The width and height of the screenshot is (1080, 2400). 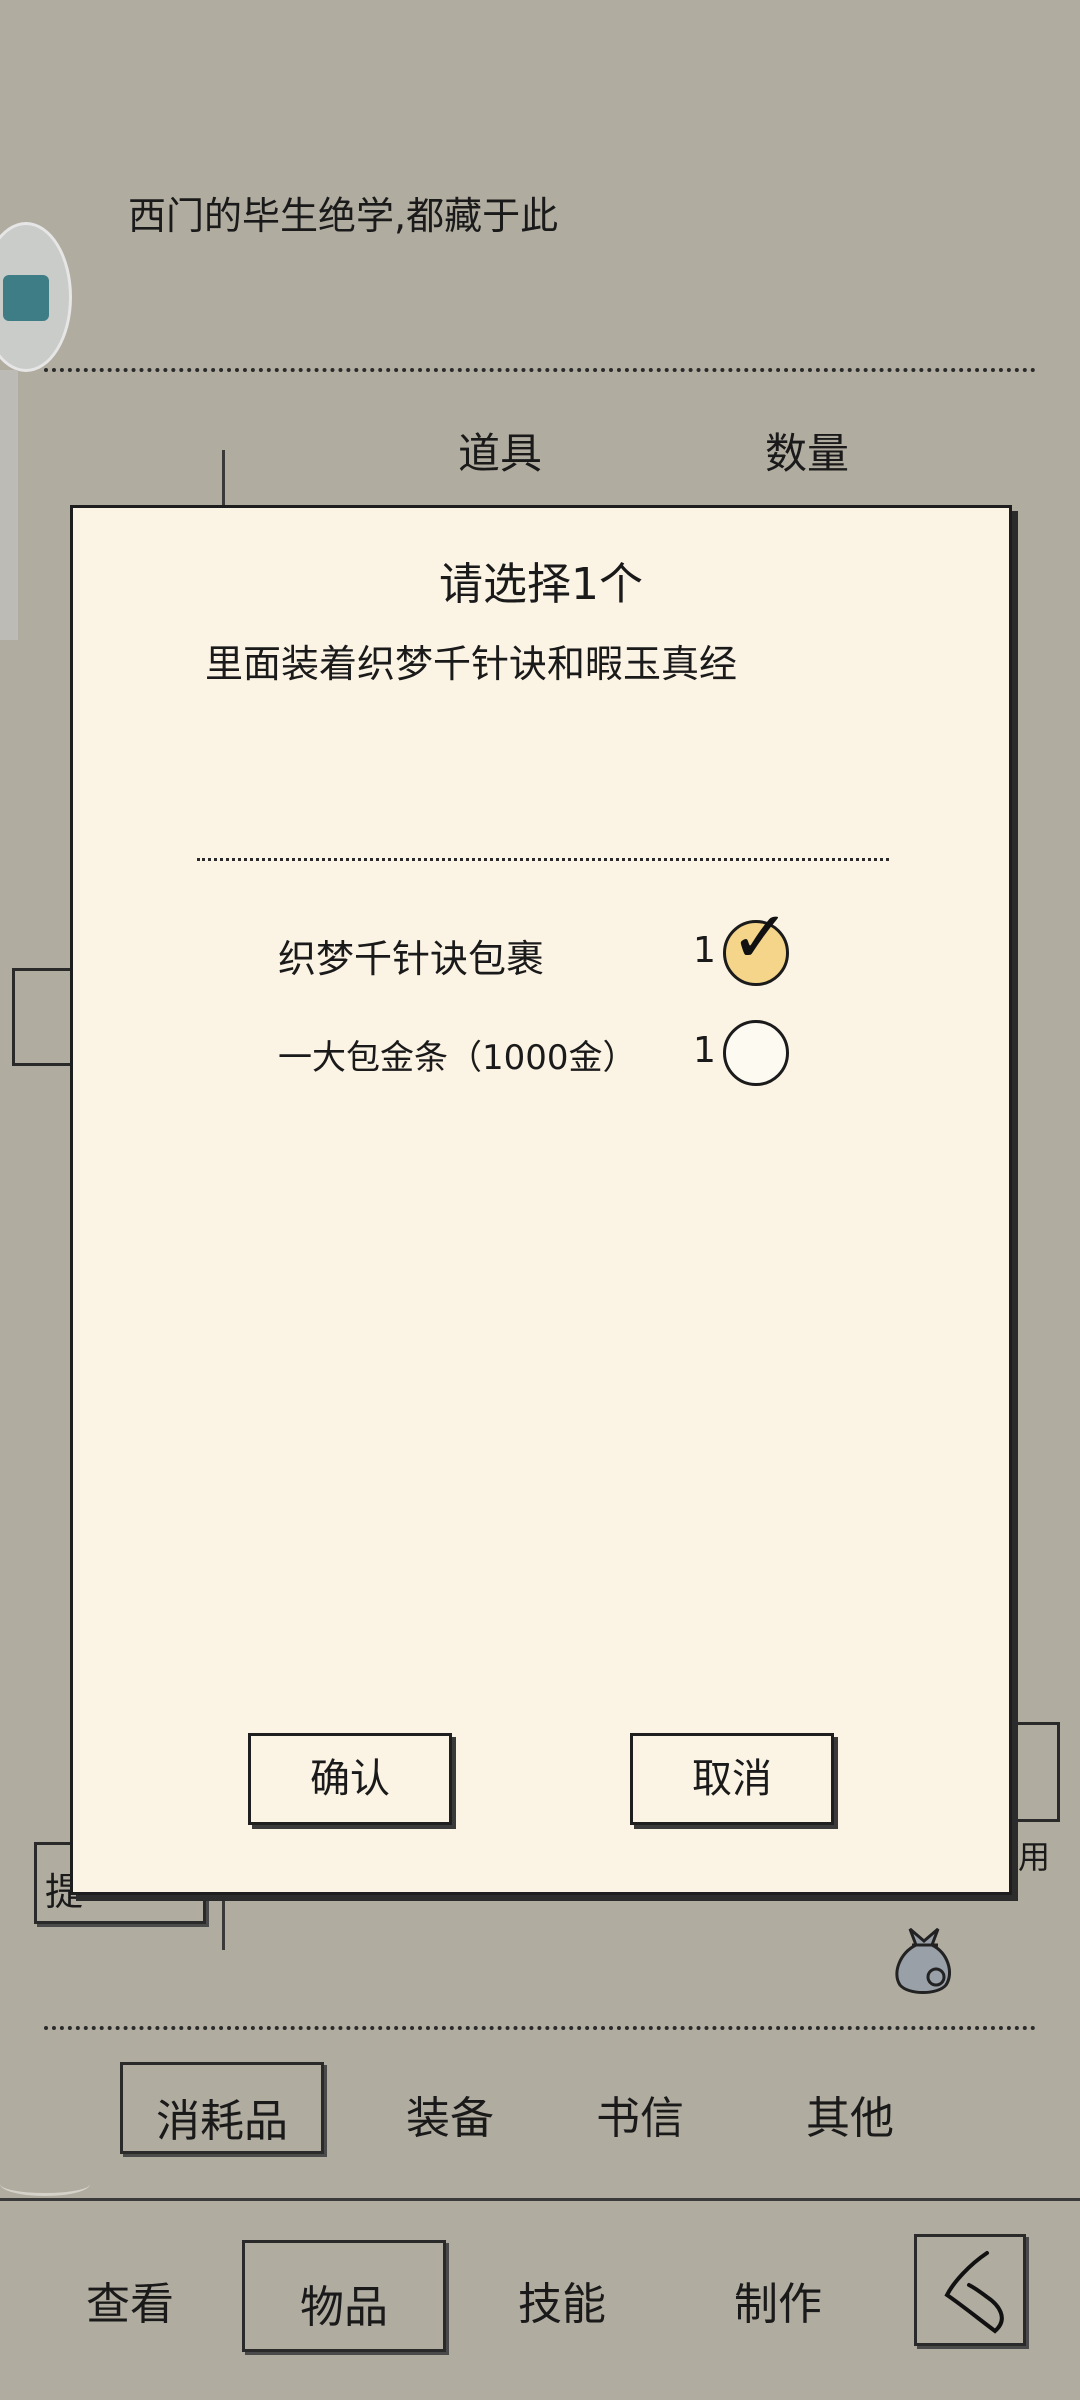 I want to click on dialog-description: 里面装着织梦千针诀和暇玉真经, so click(x=471, y=664).